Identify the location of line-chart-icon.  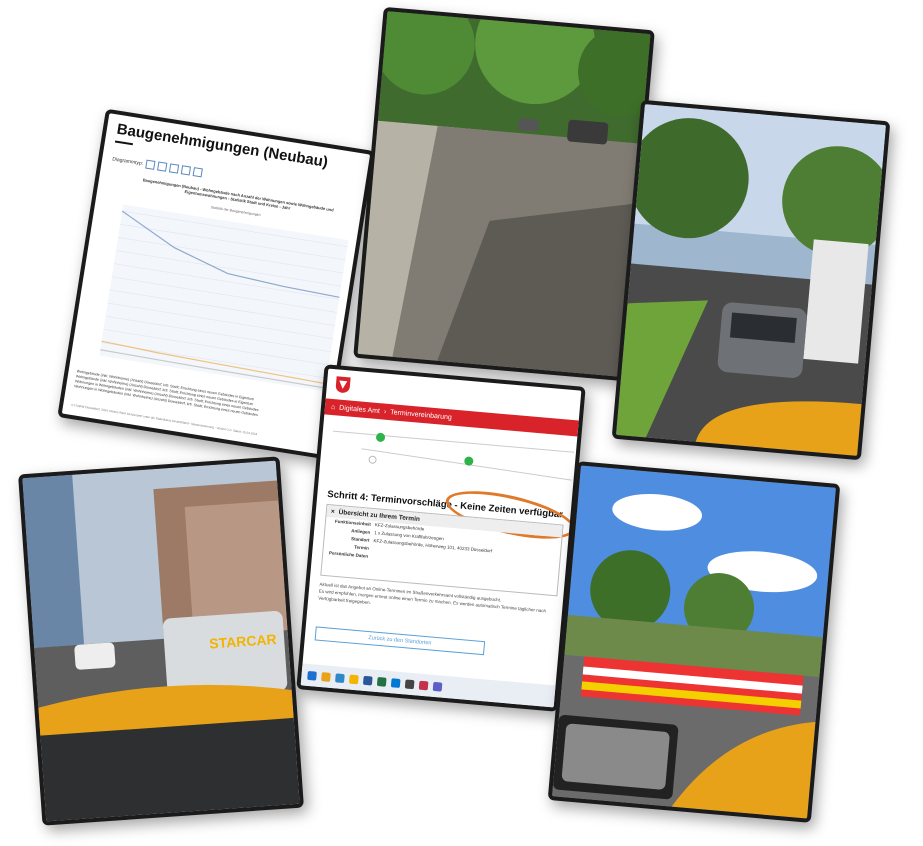
(150, 164).